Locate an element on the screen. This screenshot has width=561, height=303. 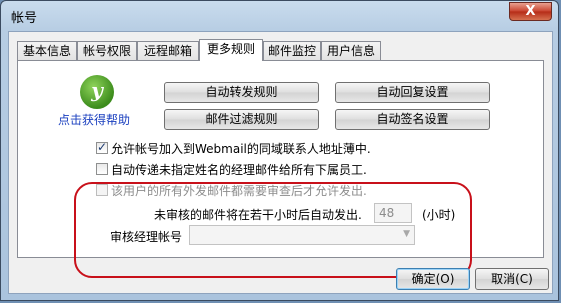
tab-remote-mailbox: 远程邮箱 is located at coordinates (168, 50).